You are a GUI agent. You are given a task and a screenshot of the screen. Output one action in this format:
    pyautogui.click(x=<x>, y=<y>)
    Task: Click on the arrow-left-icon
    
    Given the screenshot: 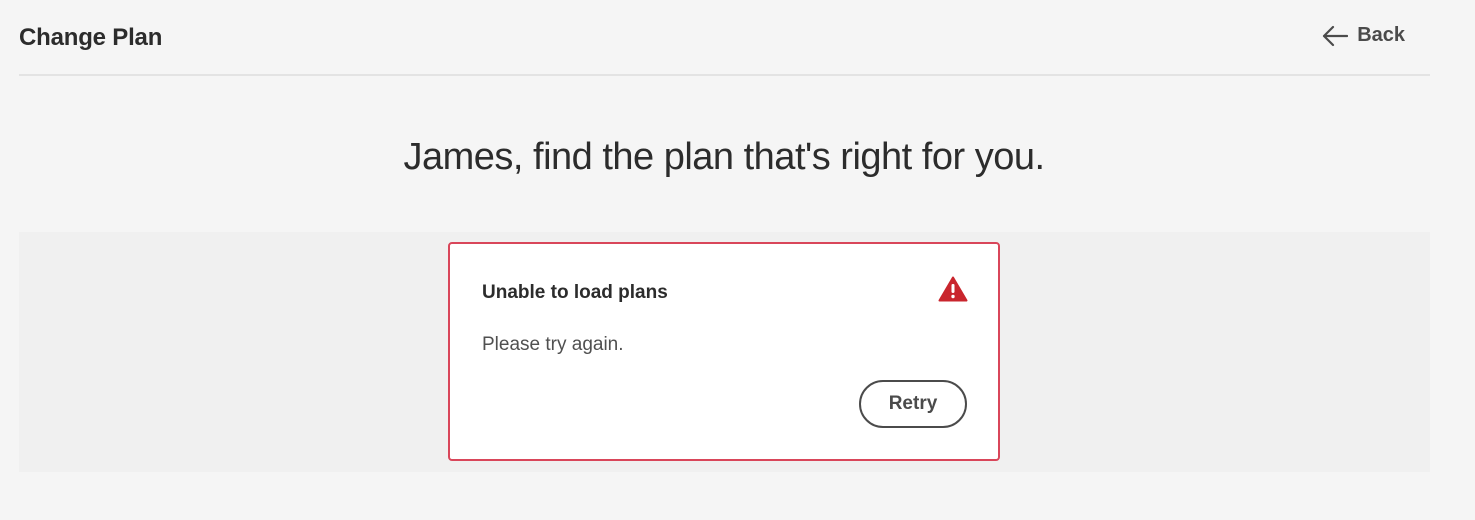 What is the action you would take?
    pyautogui.click(x=1335, y=36)
    